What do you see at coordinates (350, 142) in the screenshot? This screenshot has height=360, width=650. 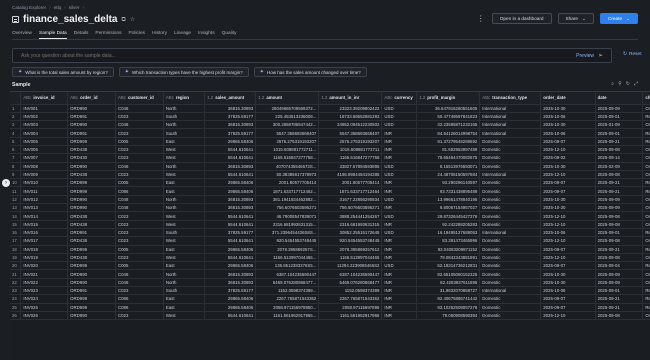 I see `table-cell: 2576.275319193207` at bounding box center [350, 142].